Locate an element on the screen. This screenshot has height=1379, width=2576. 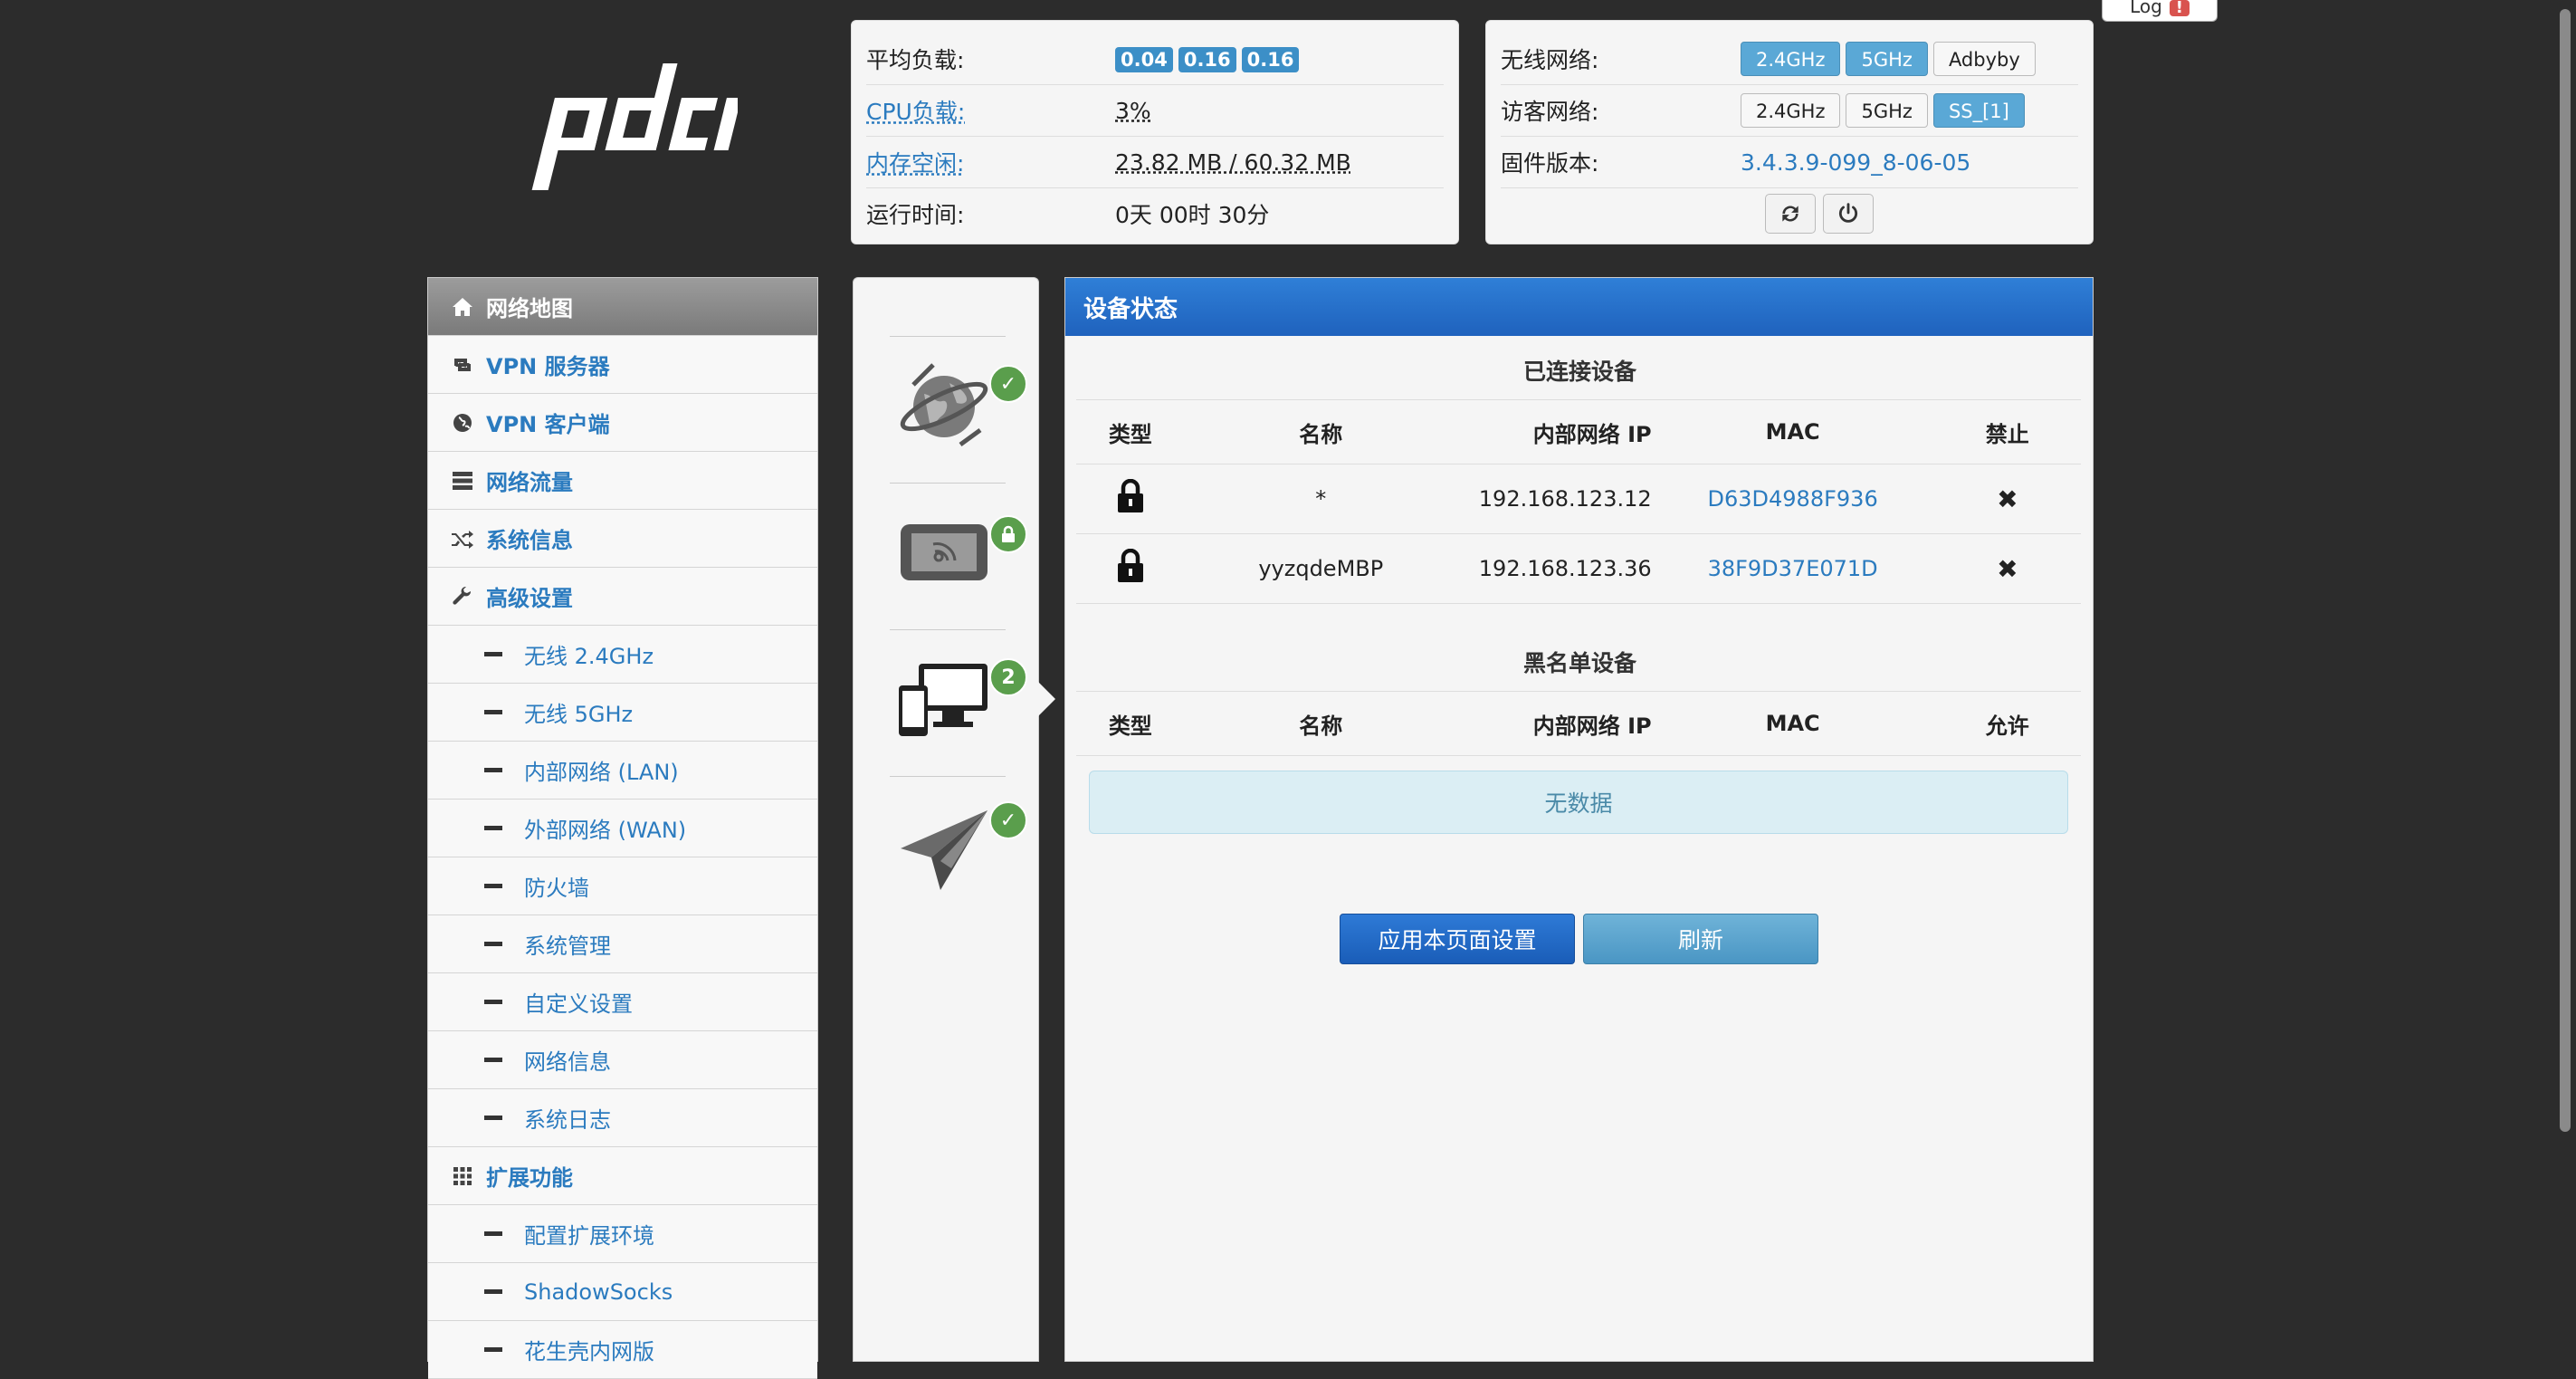
sidebar-item-label: 扩展功能 is located at coordinates (529, 1178).